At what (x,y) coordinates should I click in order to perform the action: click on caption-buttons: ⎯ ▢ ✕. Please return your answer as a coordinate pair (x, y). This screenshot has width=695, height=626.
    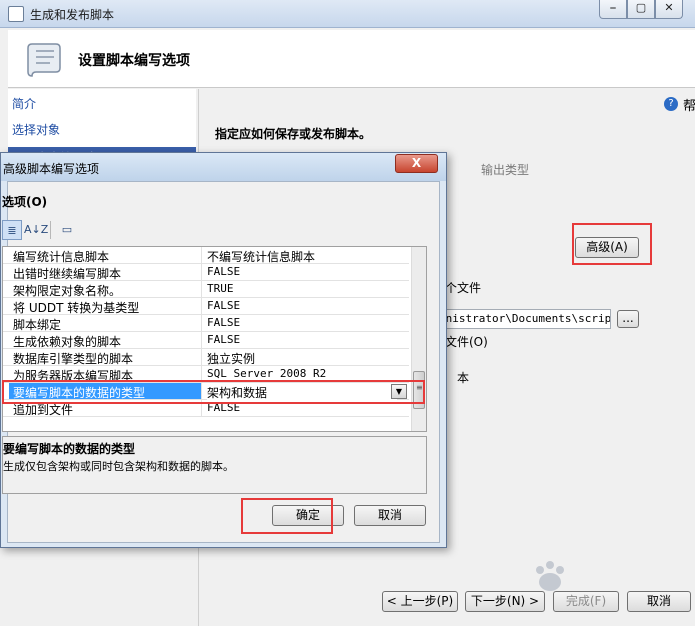
    Looking at the image, I should click on (641, 10).